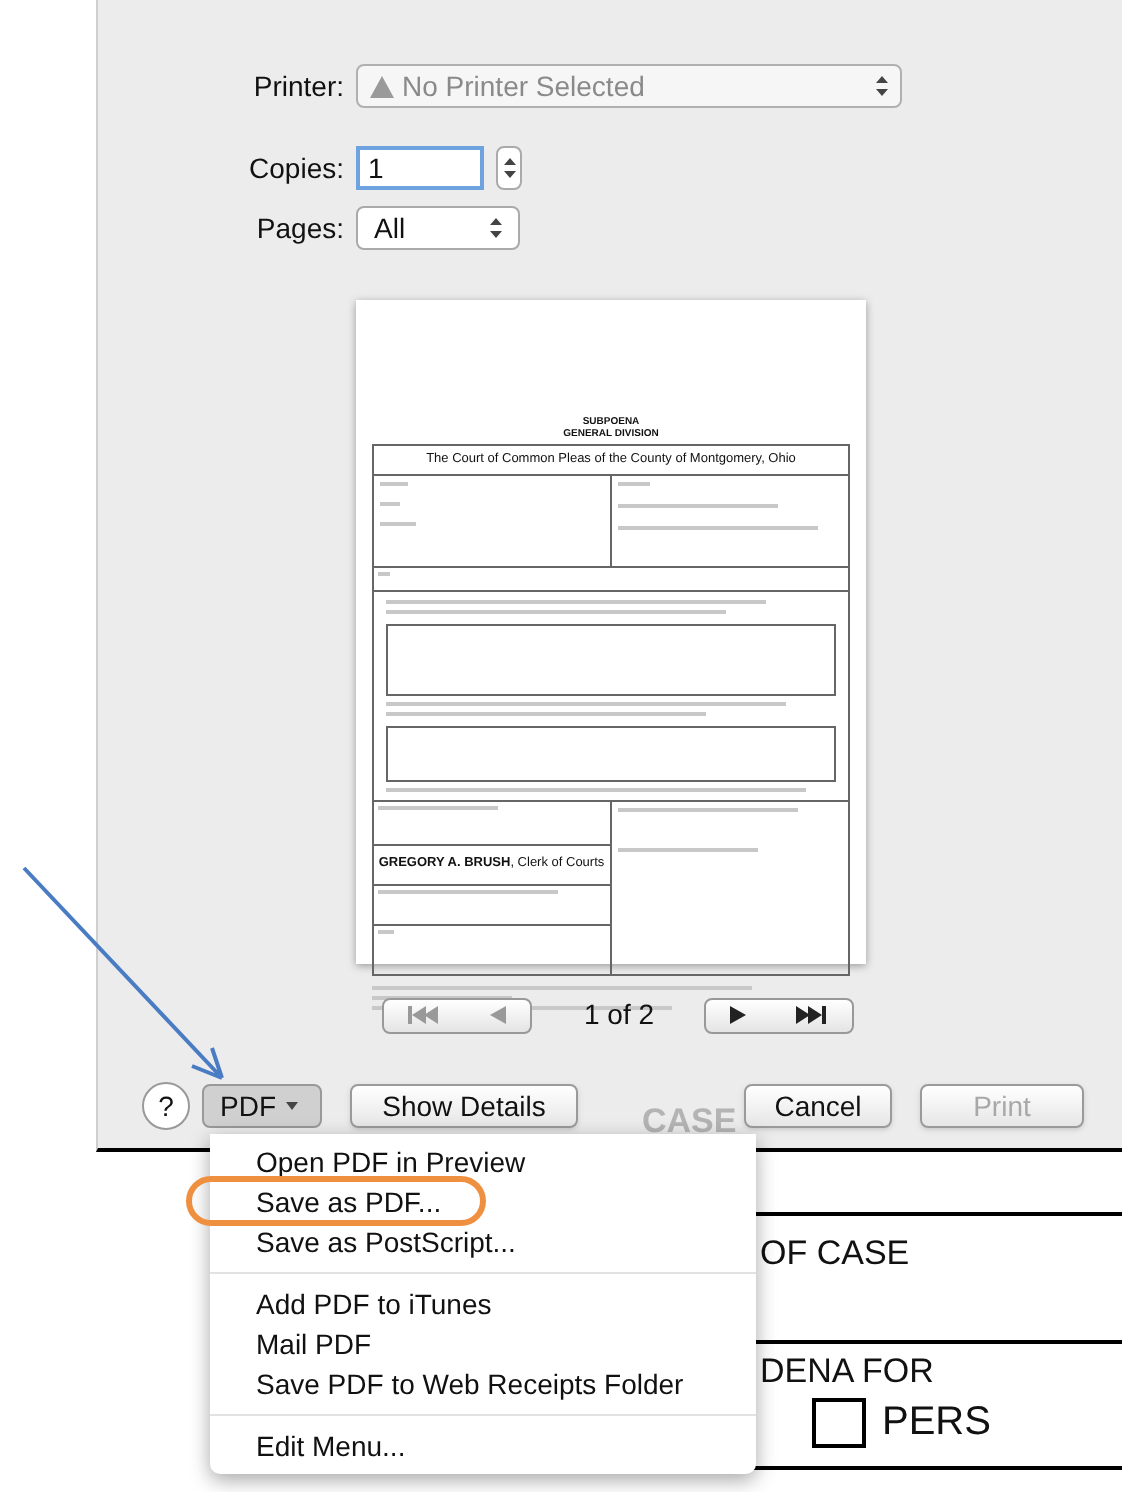  I want to click on next-page-icon, so click(738, 1015).